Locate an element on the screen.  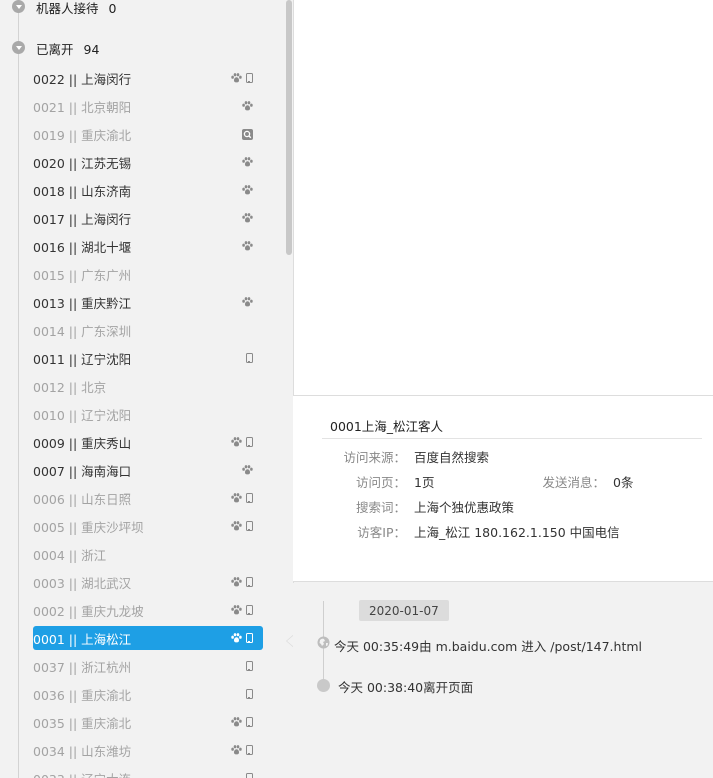
visitor-label: 0016 || 湖北十堰 is located at coordinates (82, 247).